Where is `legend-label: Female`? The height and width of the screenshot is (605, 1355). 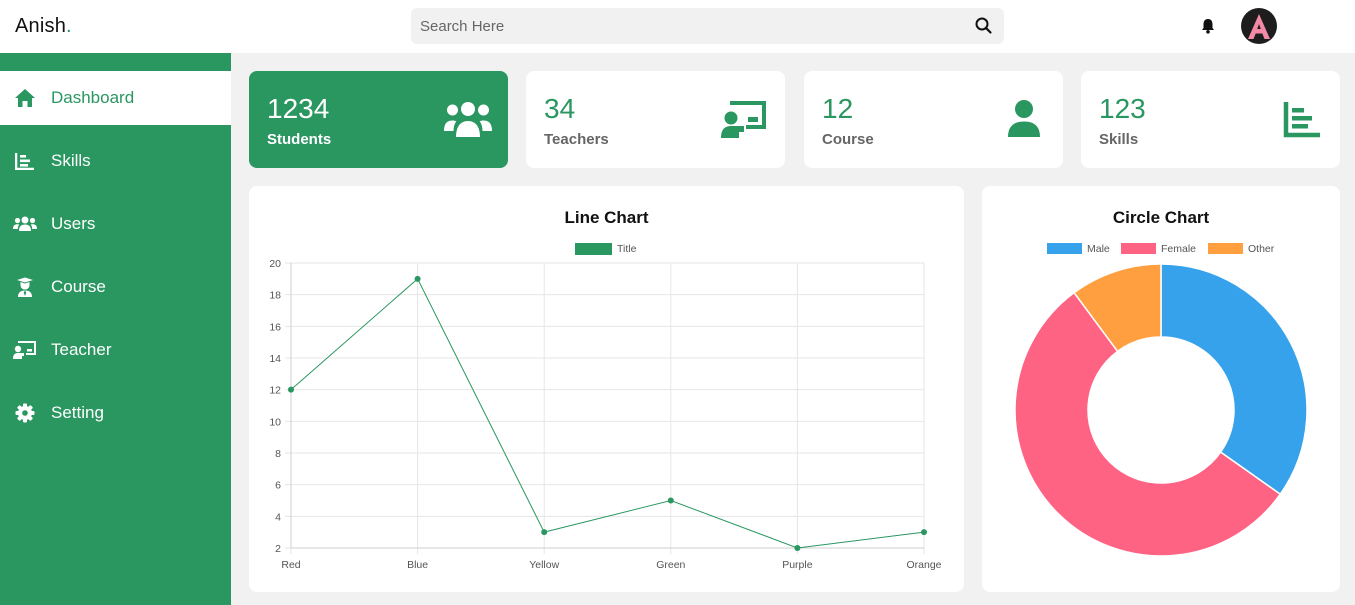
legend-label: Female is located at coordinates (1178, 249).